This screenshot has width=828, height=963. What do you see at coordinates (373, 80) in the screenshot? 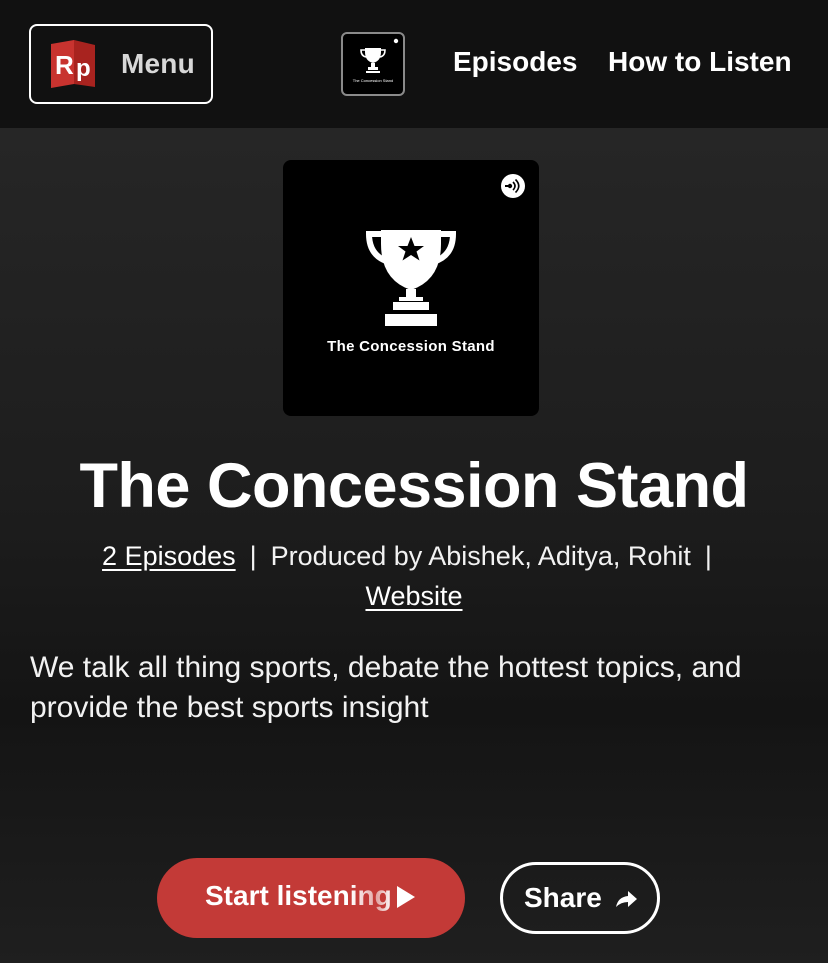
I see `thumbnail-caption: The Concession Stand` at bounding box center [373, 80].